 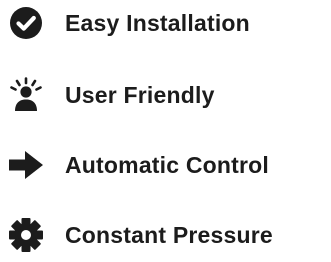 What do you see at coordinates (140, 94) in the screenshot?
I see `feature-label: User Friendly` at bounding box center [140, 94].